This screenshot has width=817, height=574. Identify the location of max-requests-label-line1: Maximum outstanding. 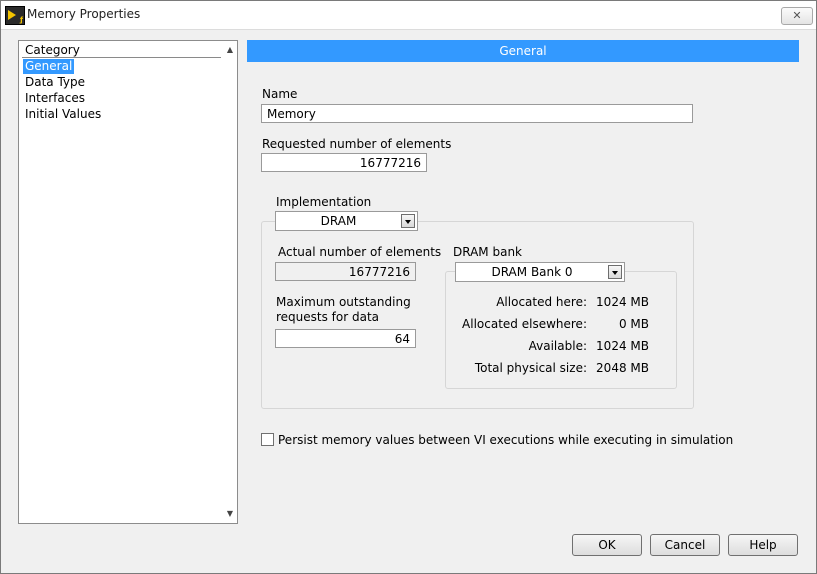
(343, 302).